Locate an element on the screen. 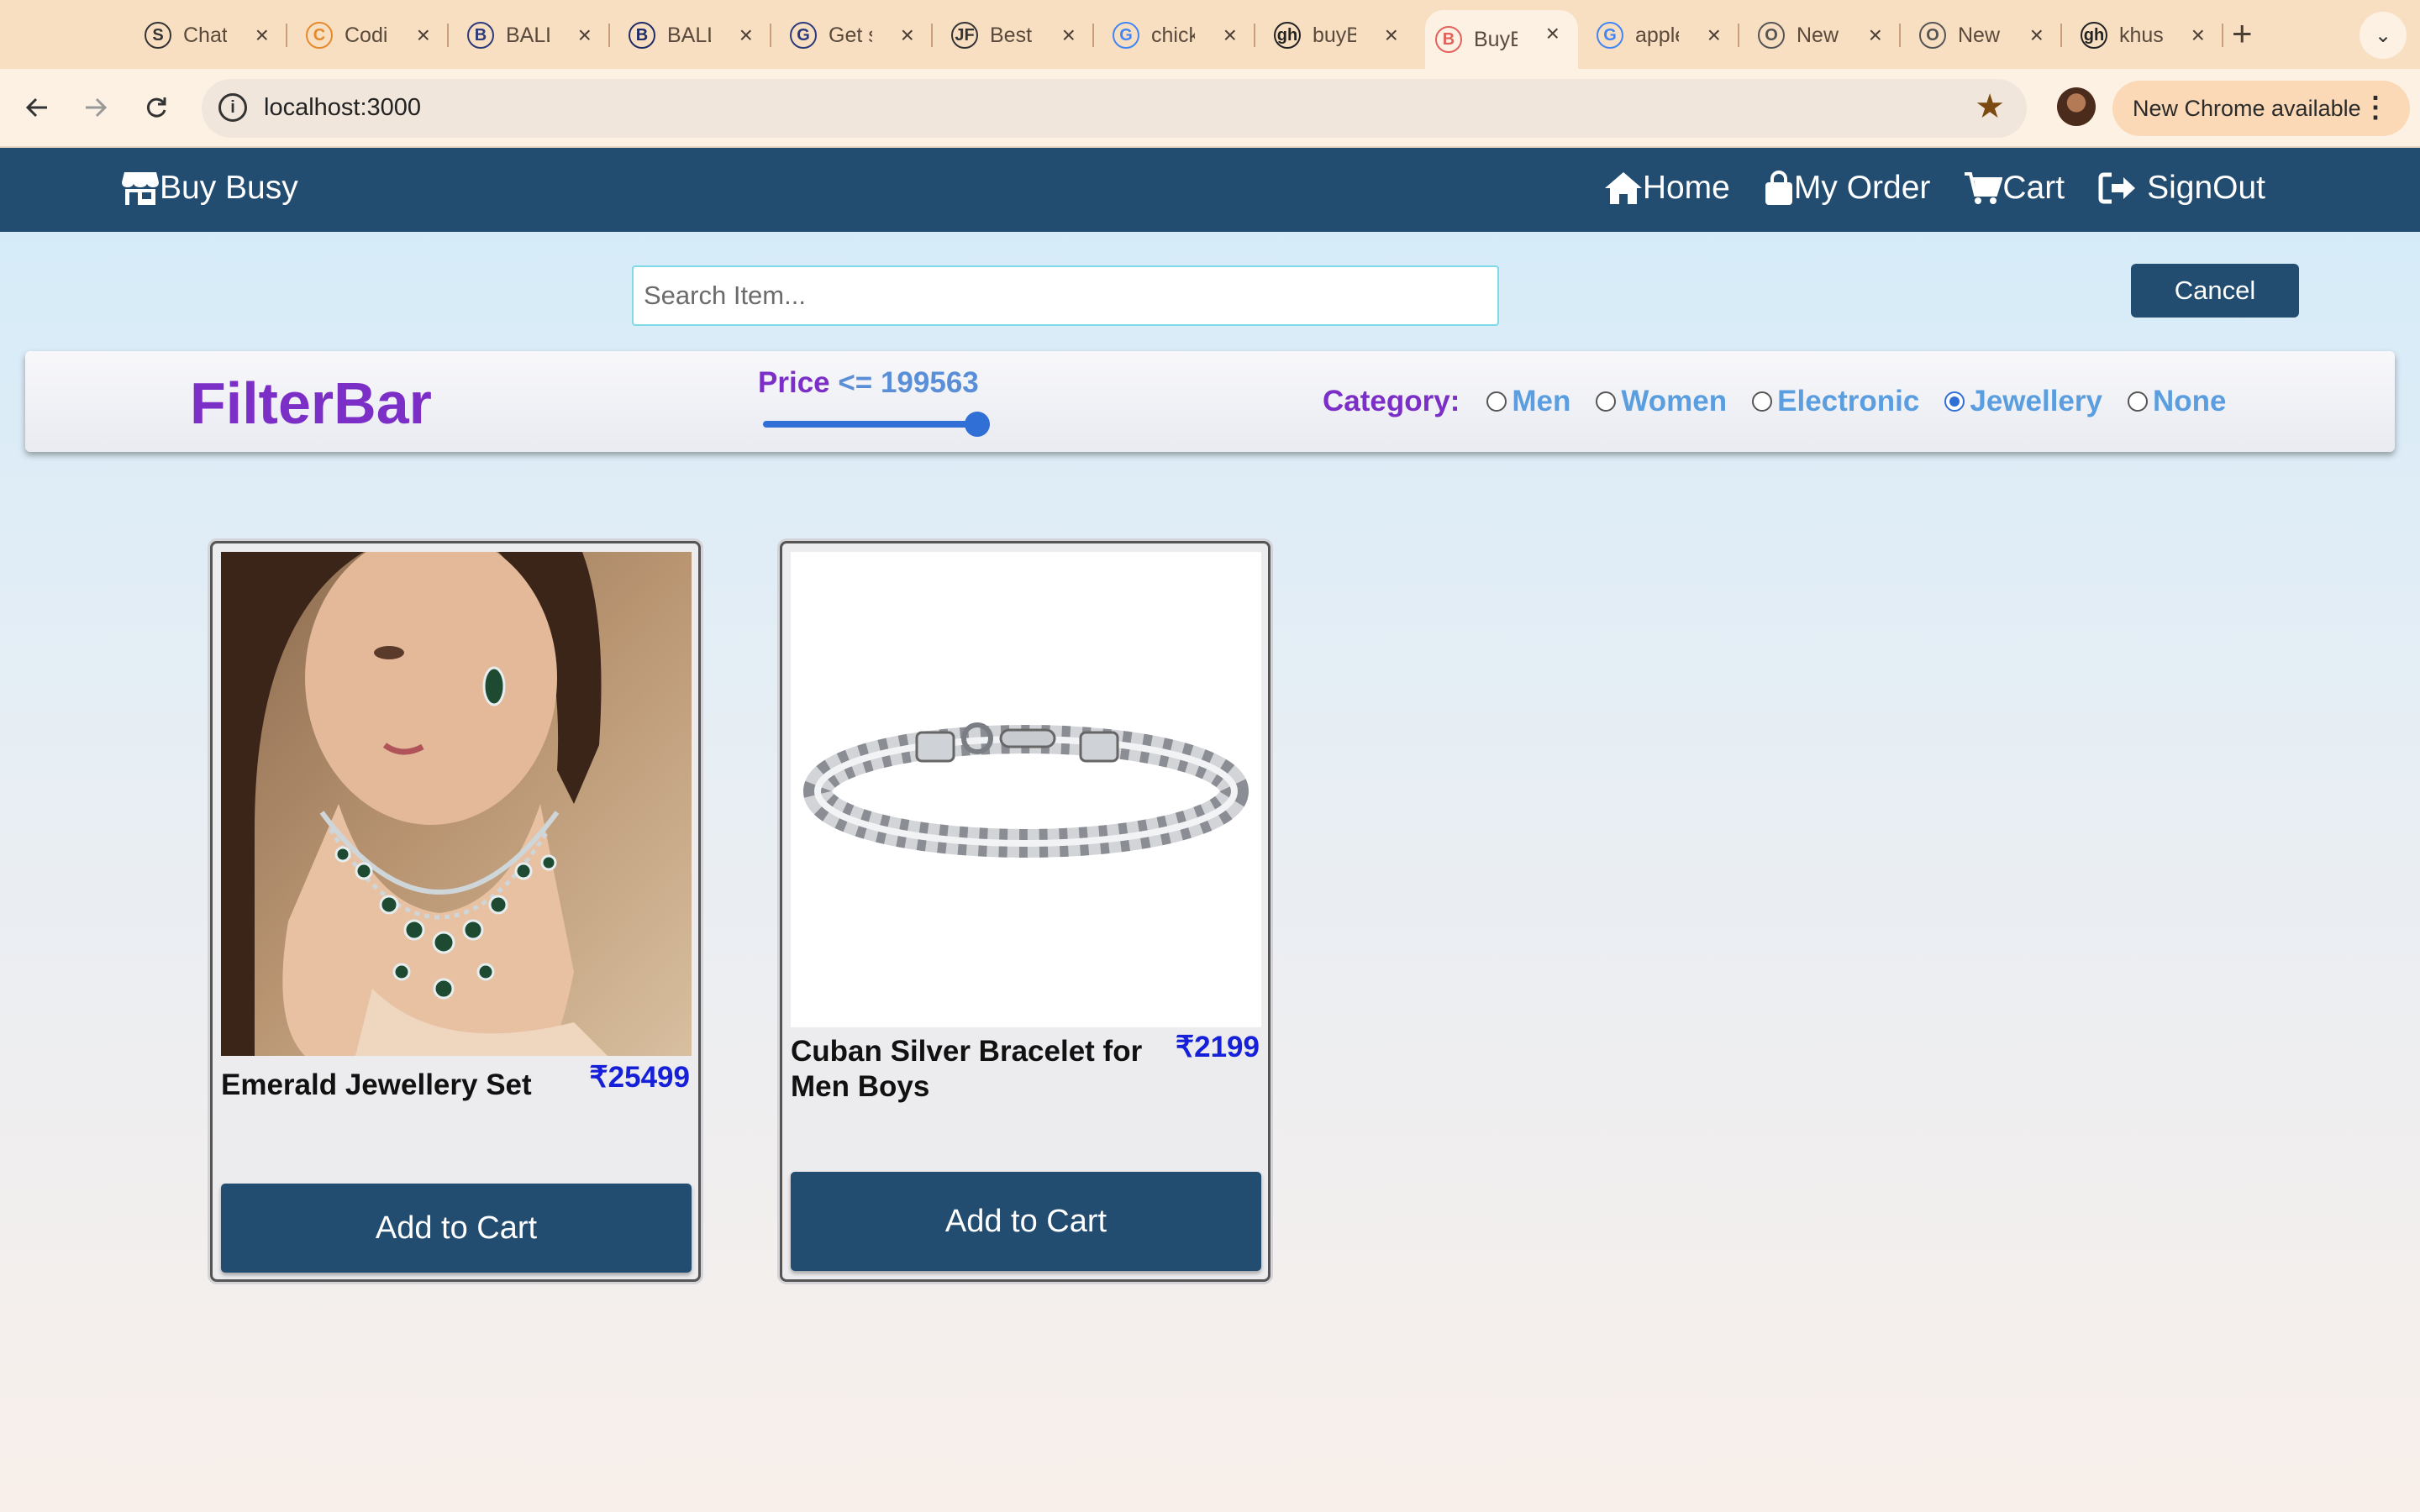  tab-search-menu-icon: ⌄ is located at coordinates (2384, 35).